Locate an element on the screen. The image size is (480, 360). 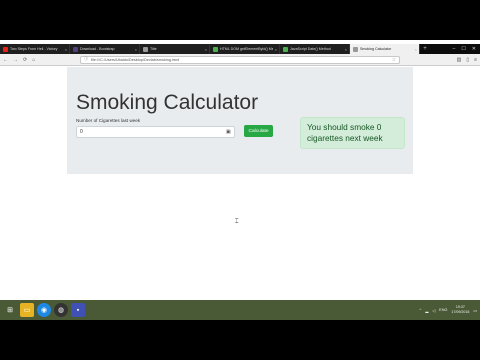
sidebar-icon: ▯ is located at coordinates (467, 60).